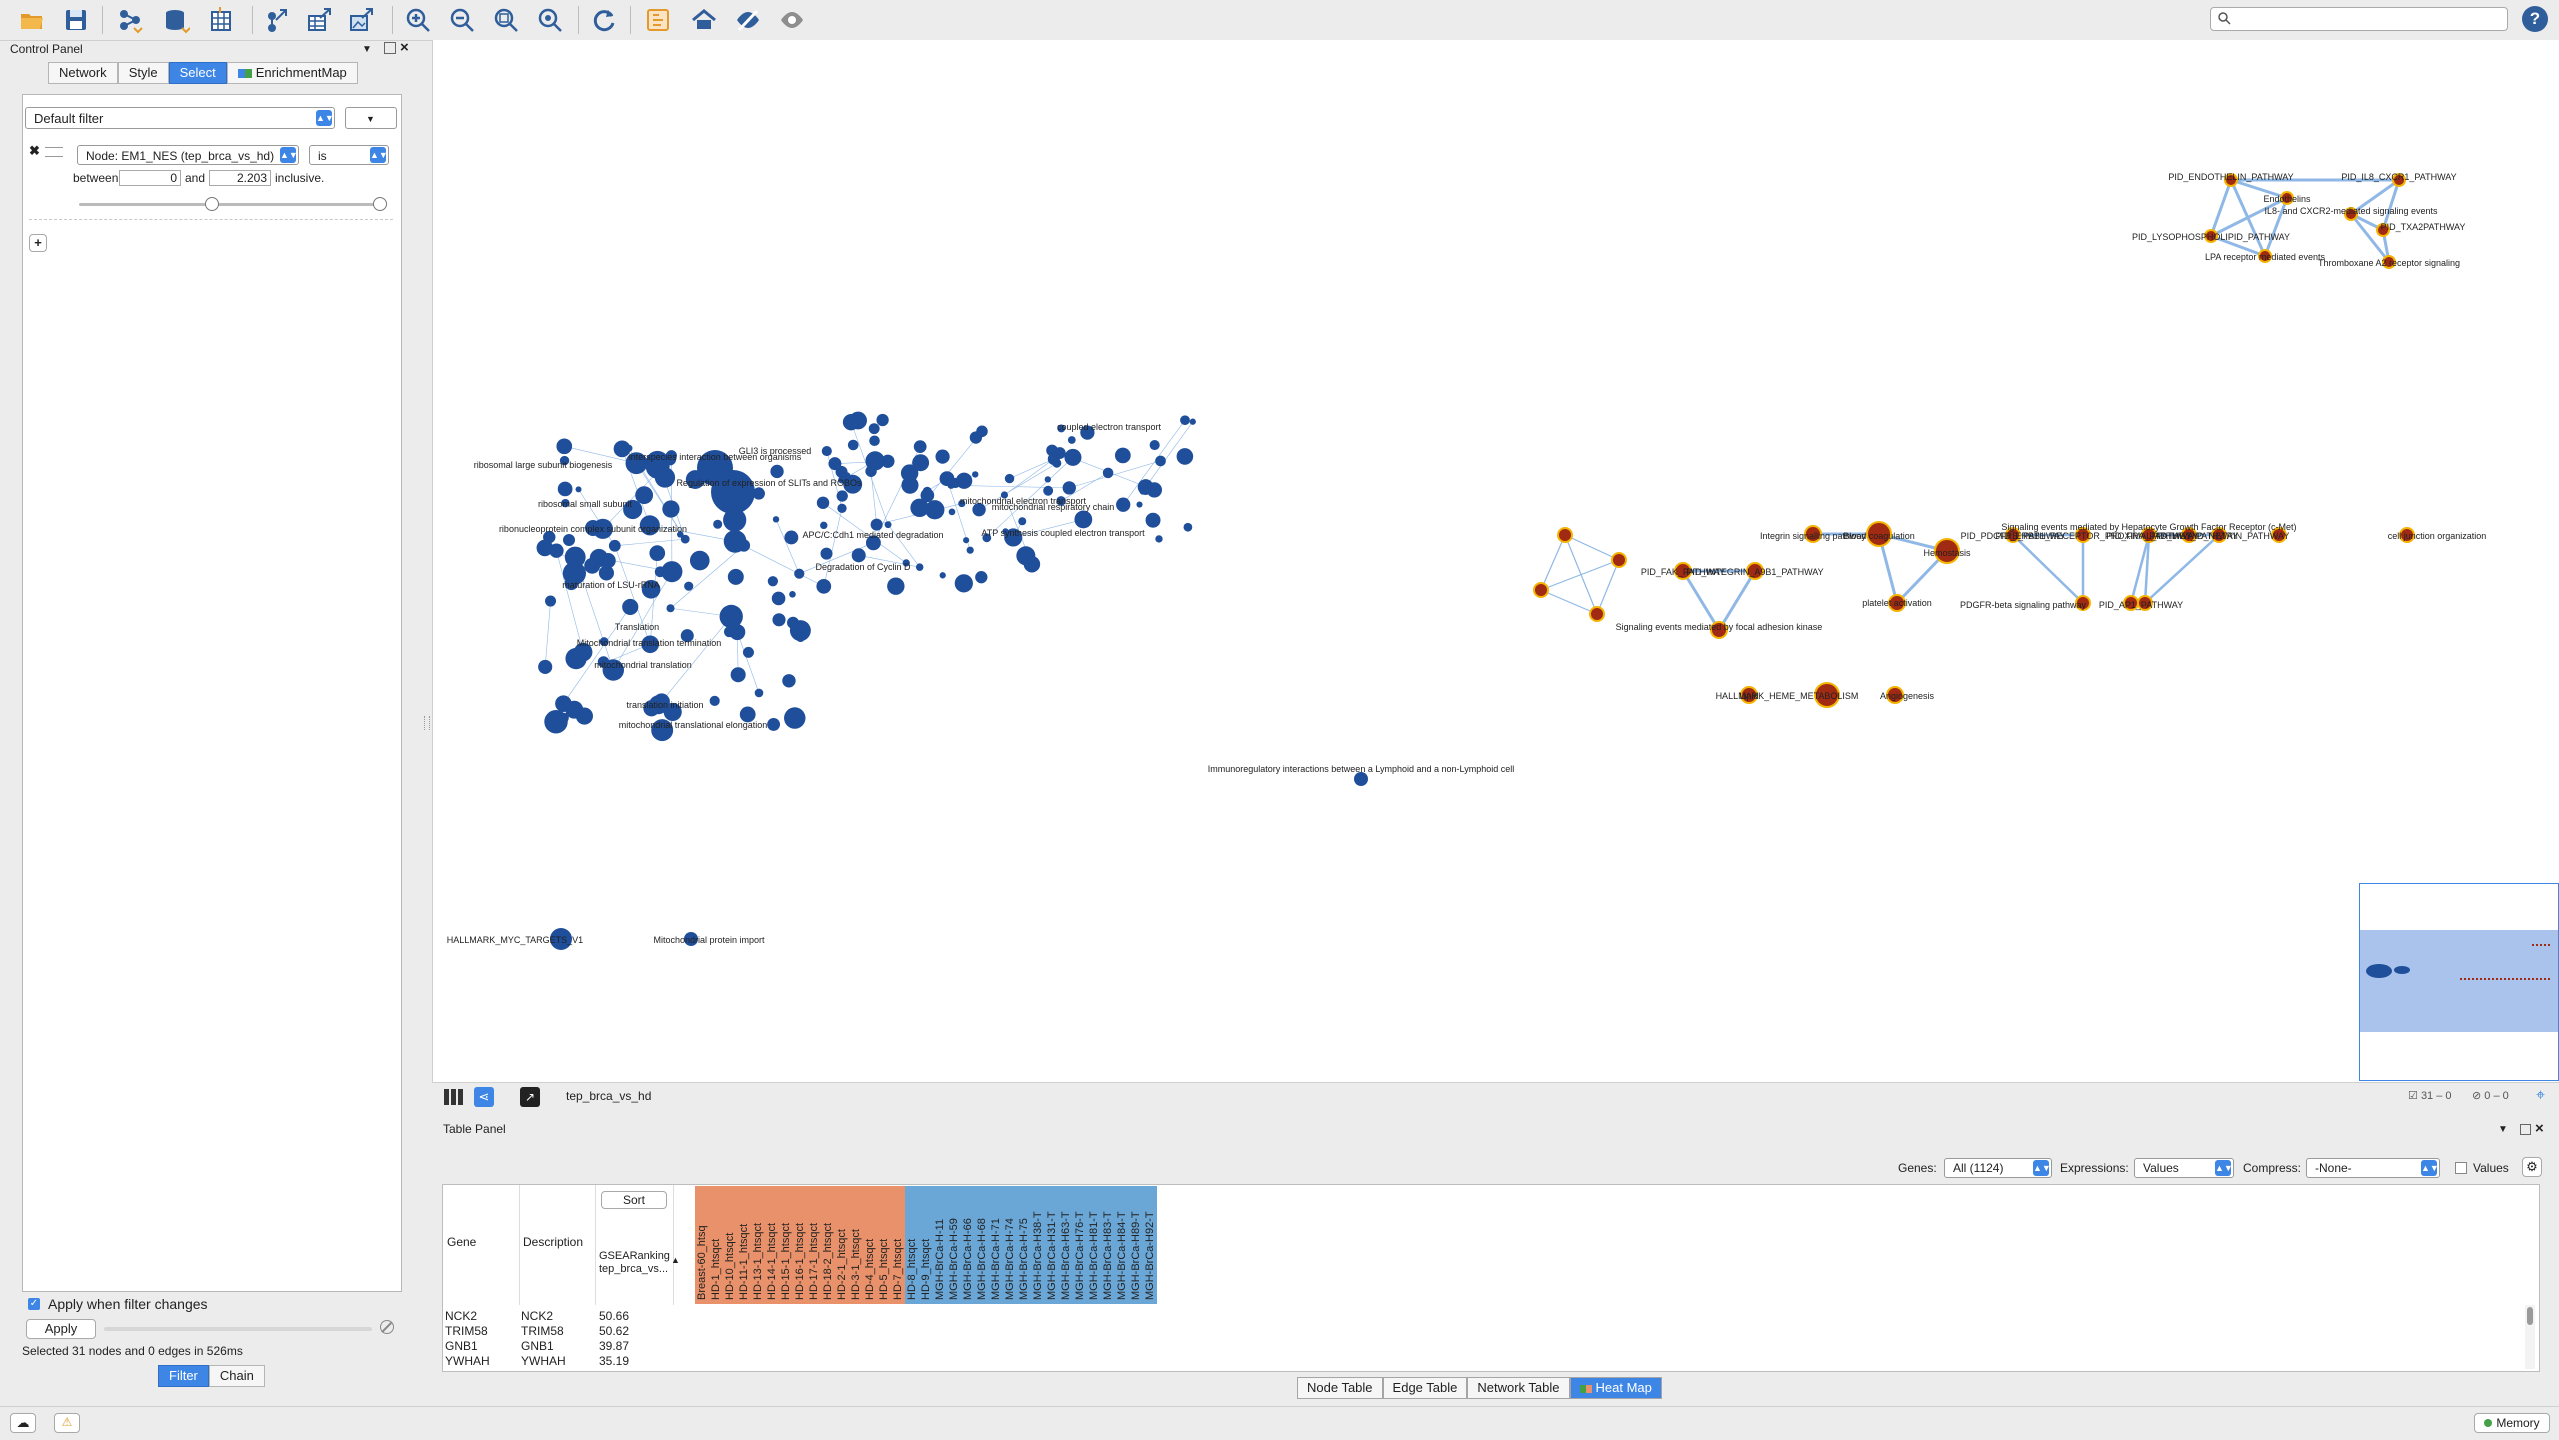 This screenshot has height=1440, width=2559. I want to click on filter-options-menu: ▼, so click(371, 118).